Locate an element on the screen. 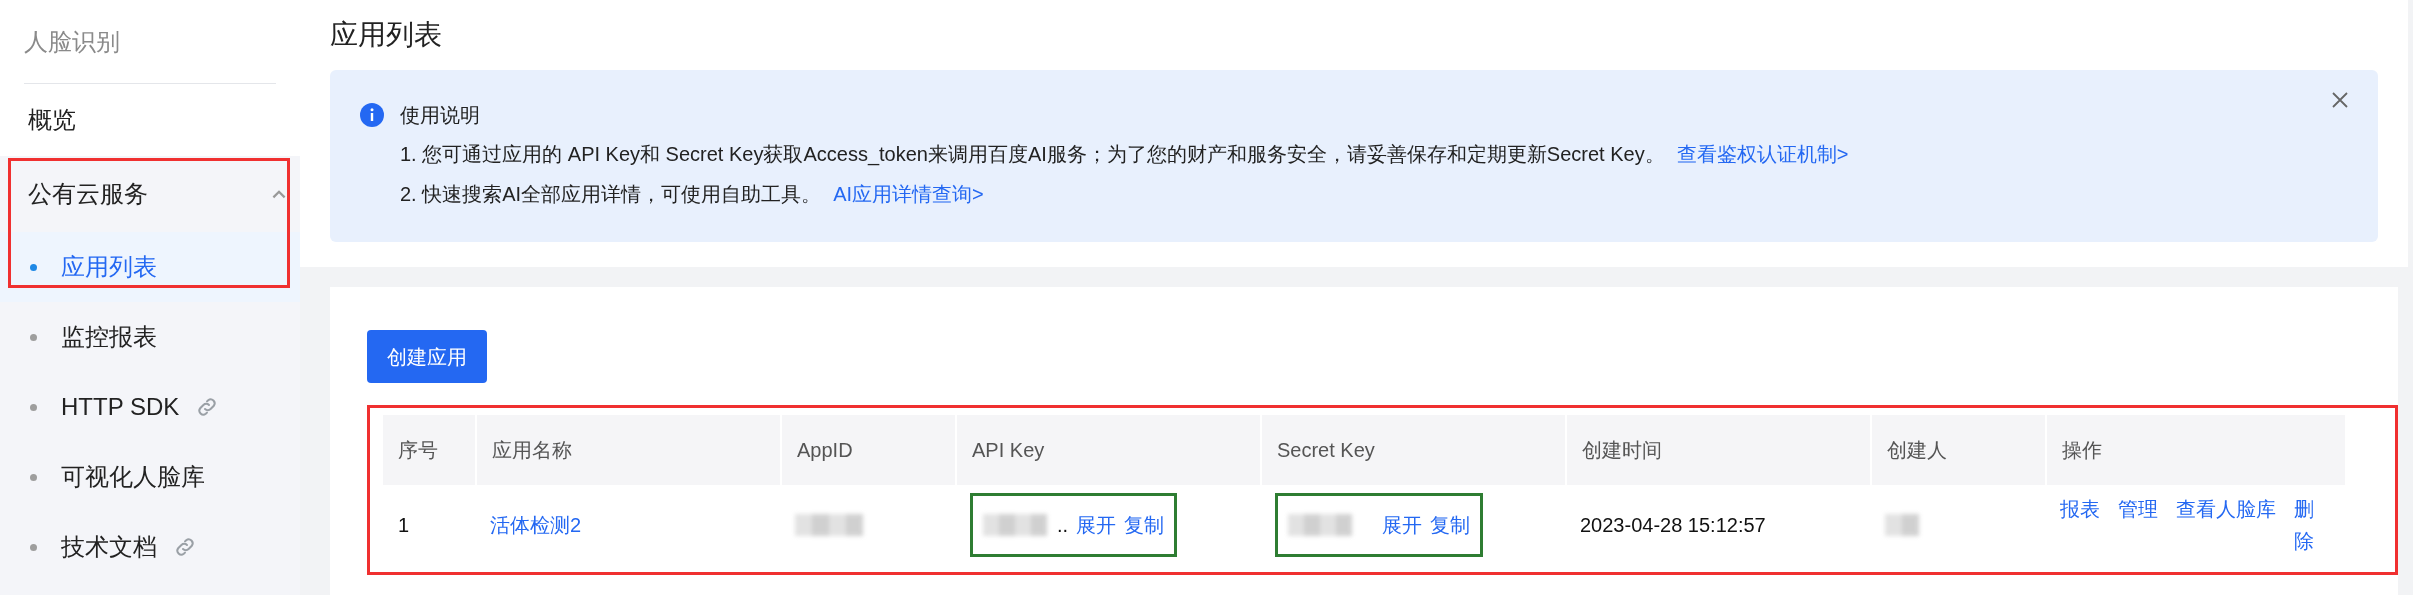 This screenshot has height=595, width=2413. column-header: 创建人 is located at coordinates (1917, 450).